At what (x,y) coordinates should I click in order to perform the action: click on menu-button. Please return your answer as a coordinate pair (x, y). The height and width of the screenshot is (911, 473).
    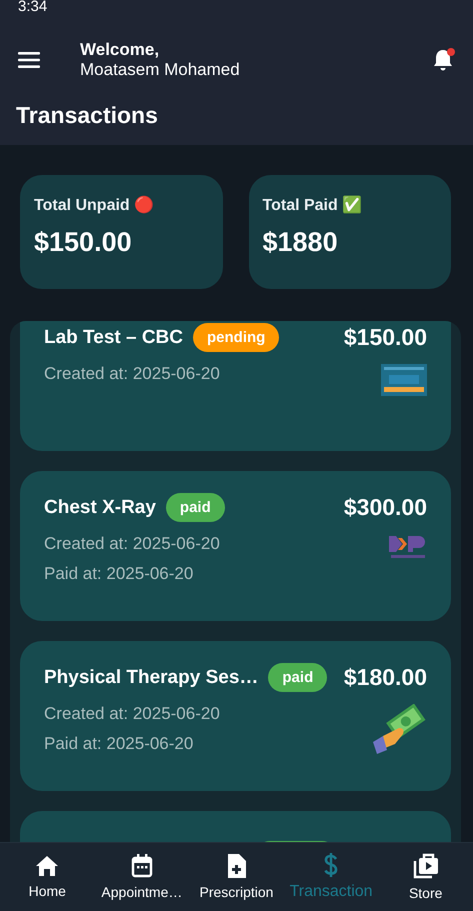
    Looking at the image, I should click on (29, 60).